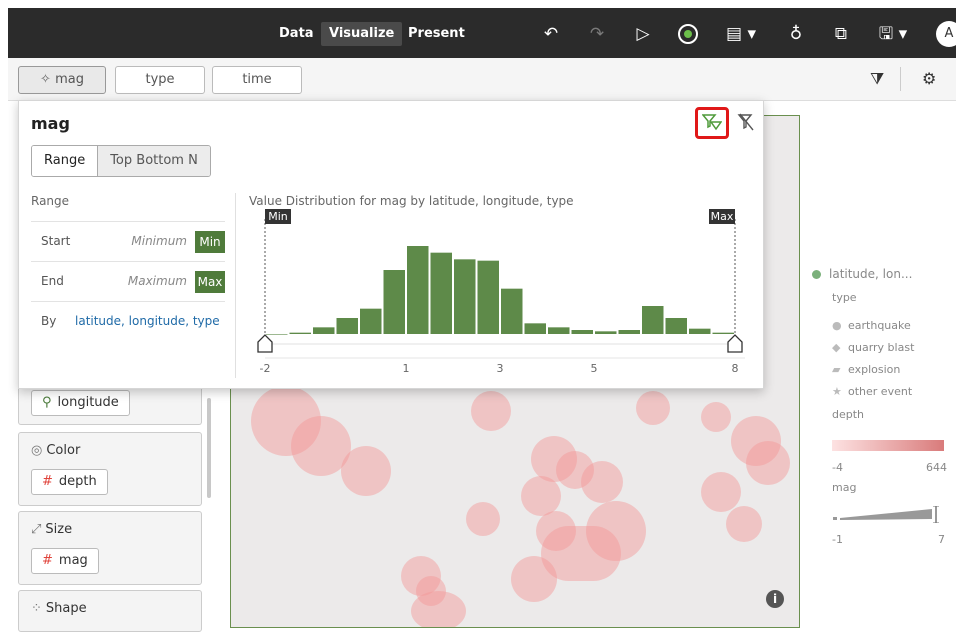 The width and height of the screenshot is (956, 632). Describe the element at coordinates (257, 80) in the screenshot. I see `filter-time: time` at that location.